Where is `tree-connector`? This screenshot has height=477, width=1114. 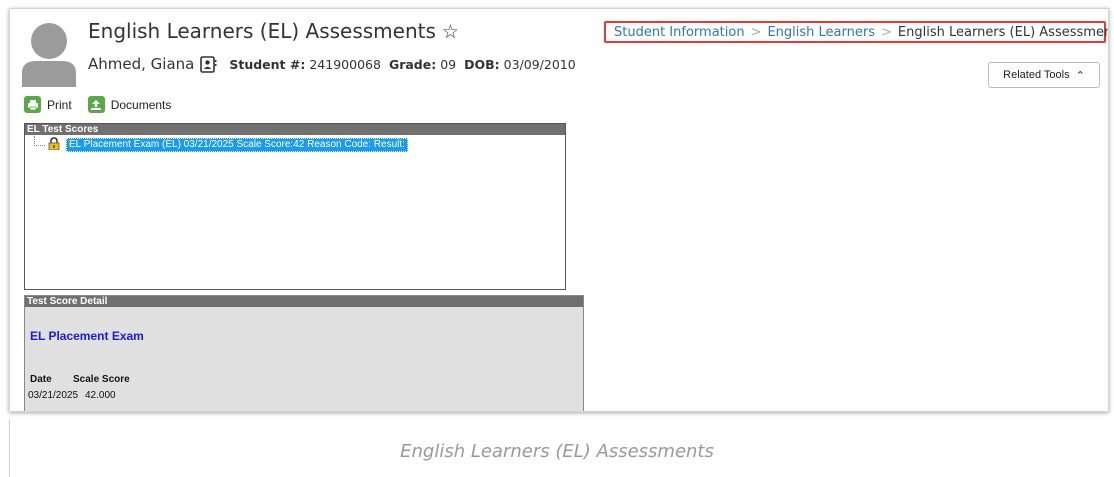
tree-connector is located at coordinates (39, 141).